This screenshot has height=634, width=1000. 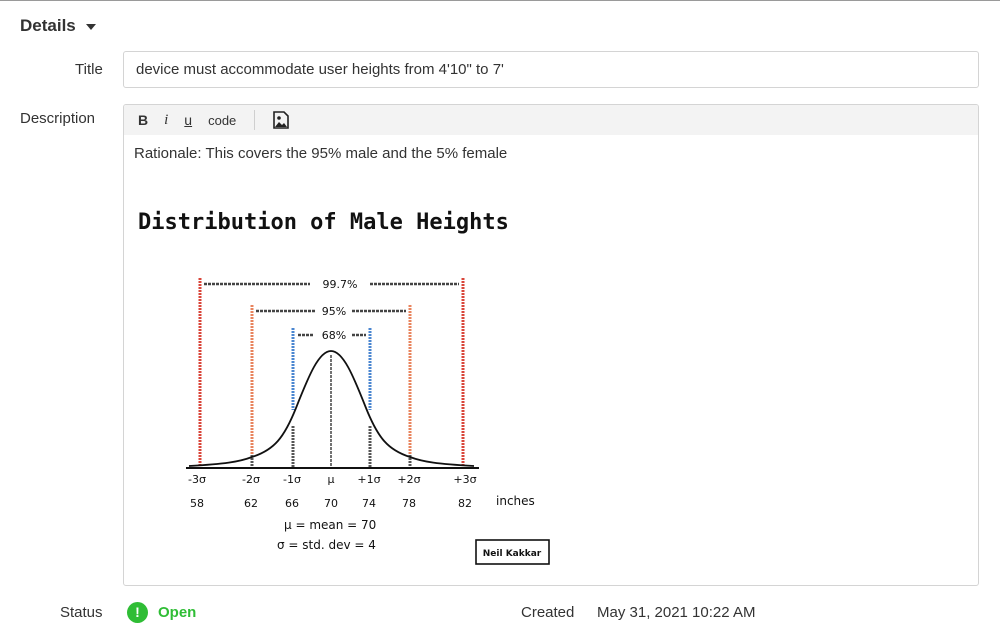 I want to click on value-labels: 58 62 66 70 74 78 82, so click(x=331, y=503).